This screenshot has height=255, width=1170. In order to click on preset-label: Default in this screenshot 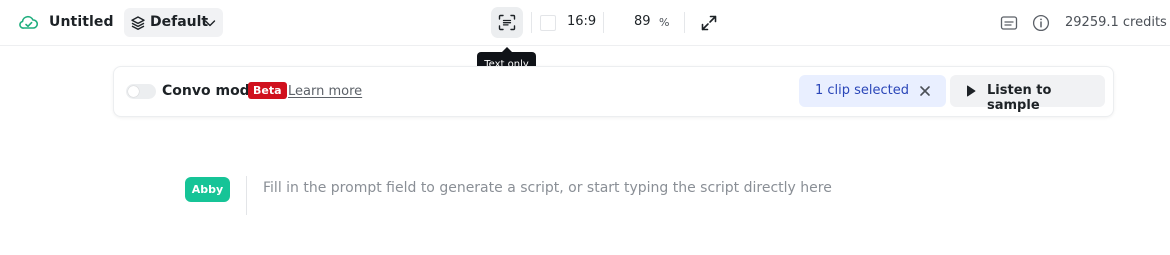, I will do `click(179, 22)`.